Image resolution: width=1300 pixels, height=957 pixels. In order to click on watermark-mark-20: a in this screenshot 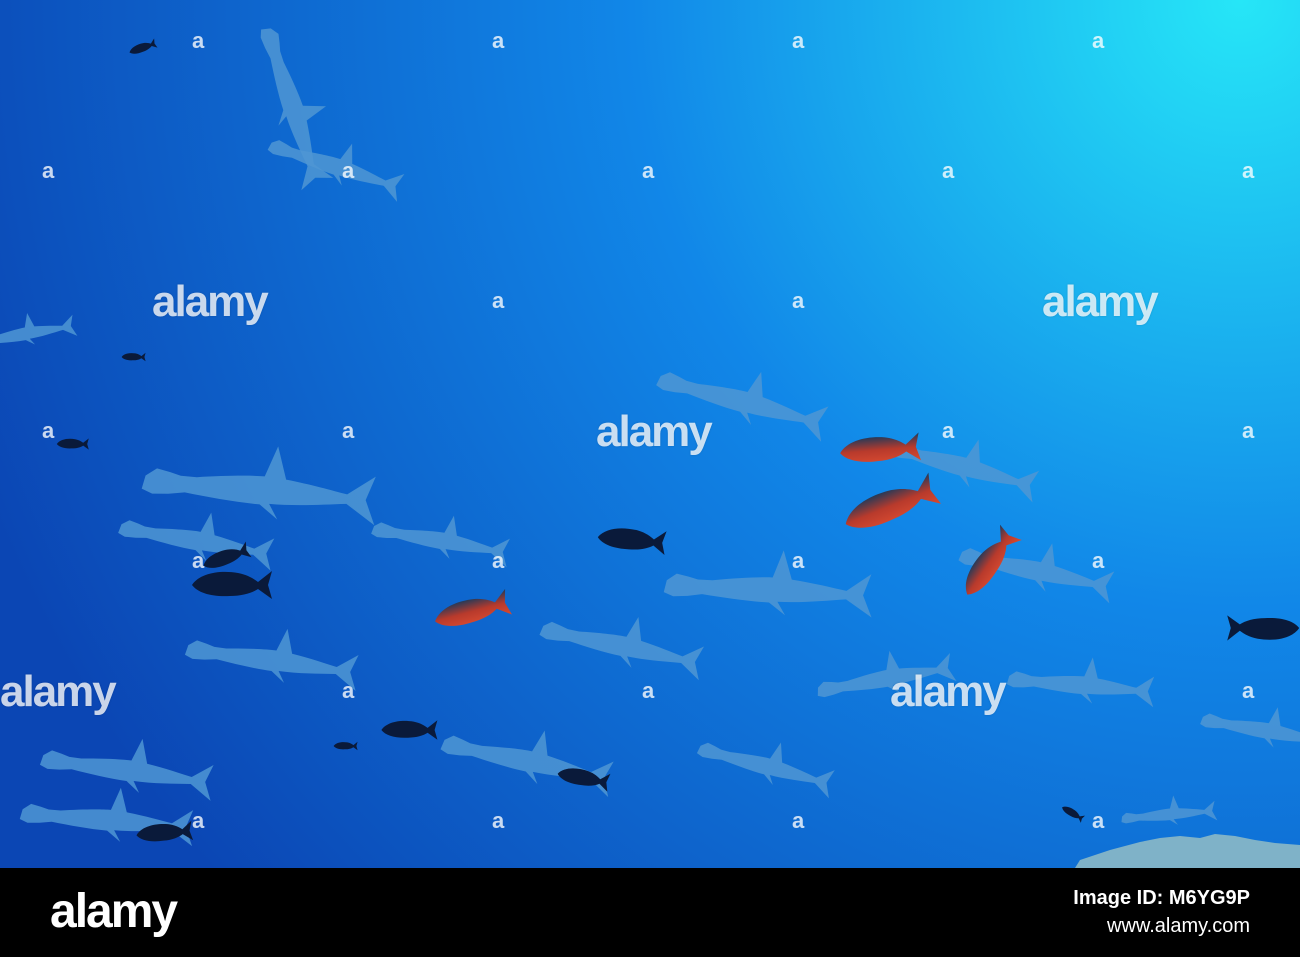, I will do `click(348, 690)`.